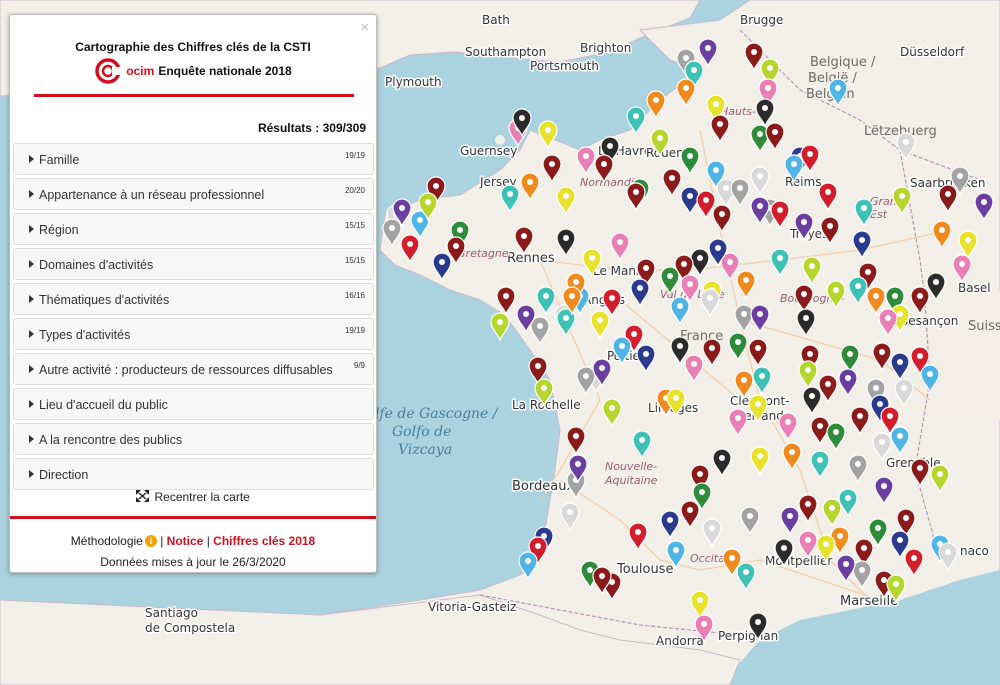 The image size is (1000, 685). I want to click on filter-count: 20/20, so click(354, 190).